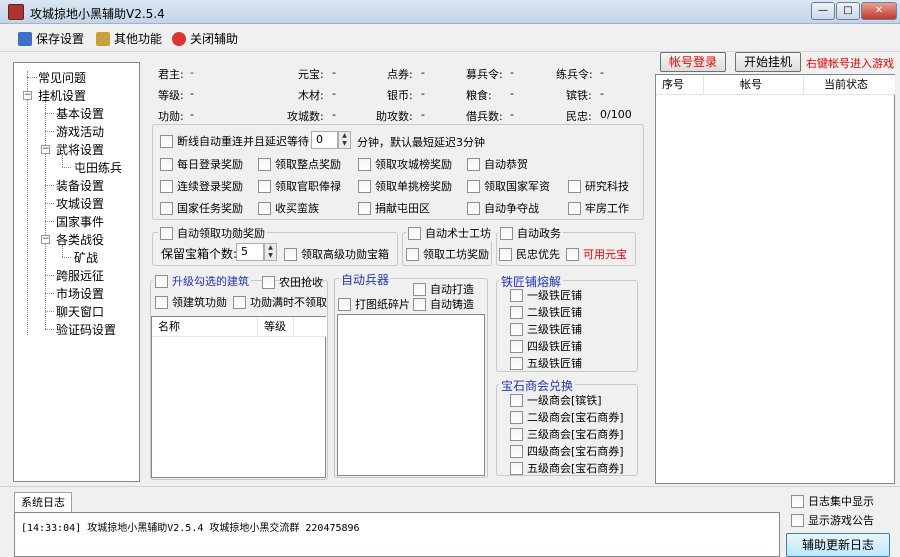 This screenshot has height=557, width=900. I want to click on daily-login-checkbox: 每日登录奖励, so click(201, 164).